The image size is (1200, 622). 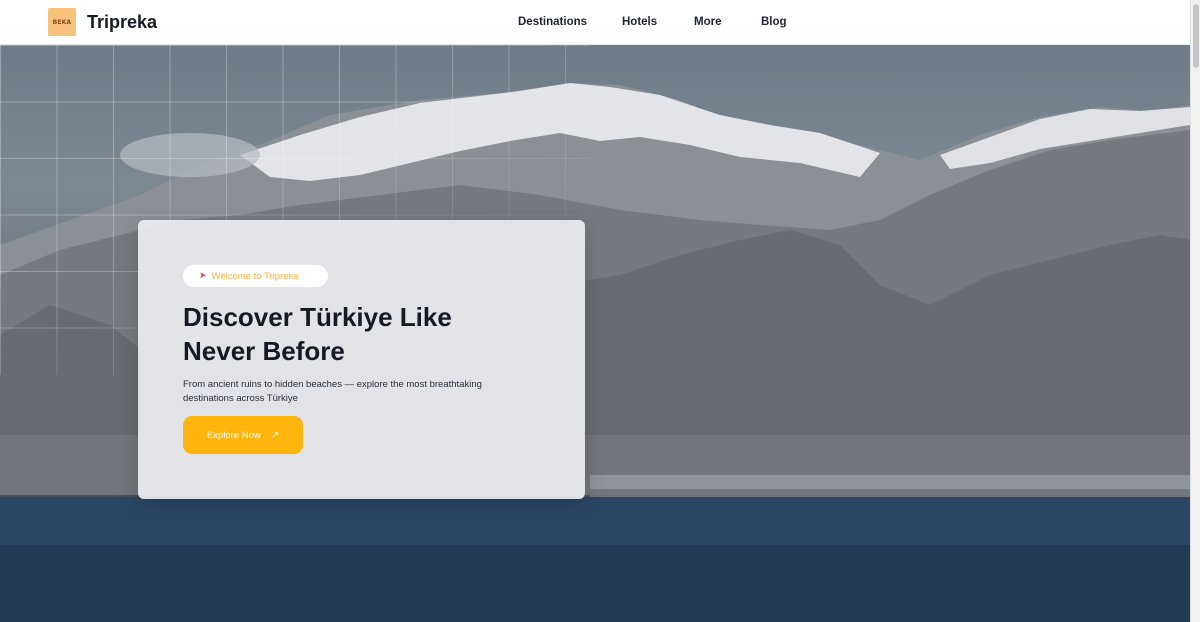 I want to click on welcome-badge-label: Welcome to Tripreka, so click(x=255, y=276).